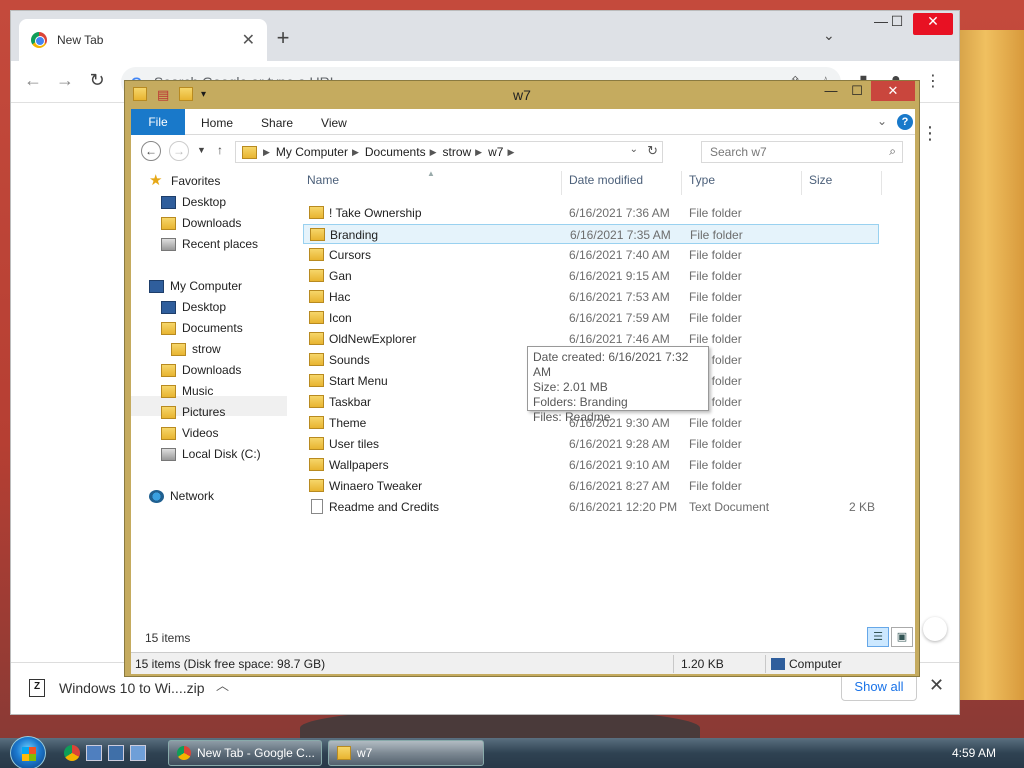  Describe the element at coordinates (591, 297) in the screenshot. I see `file-row: Hac 6/16/2021 7:53 AM File folder` at that location.